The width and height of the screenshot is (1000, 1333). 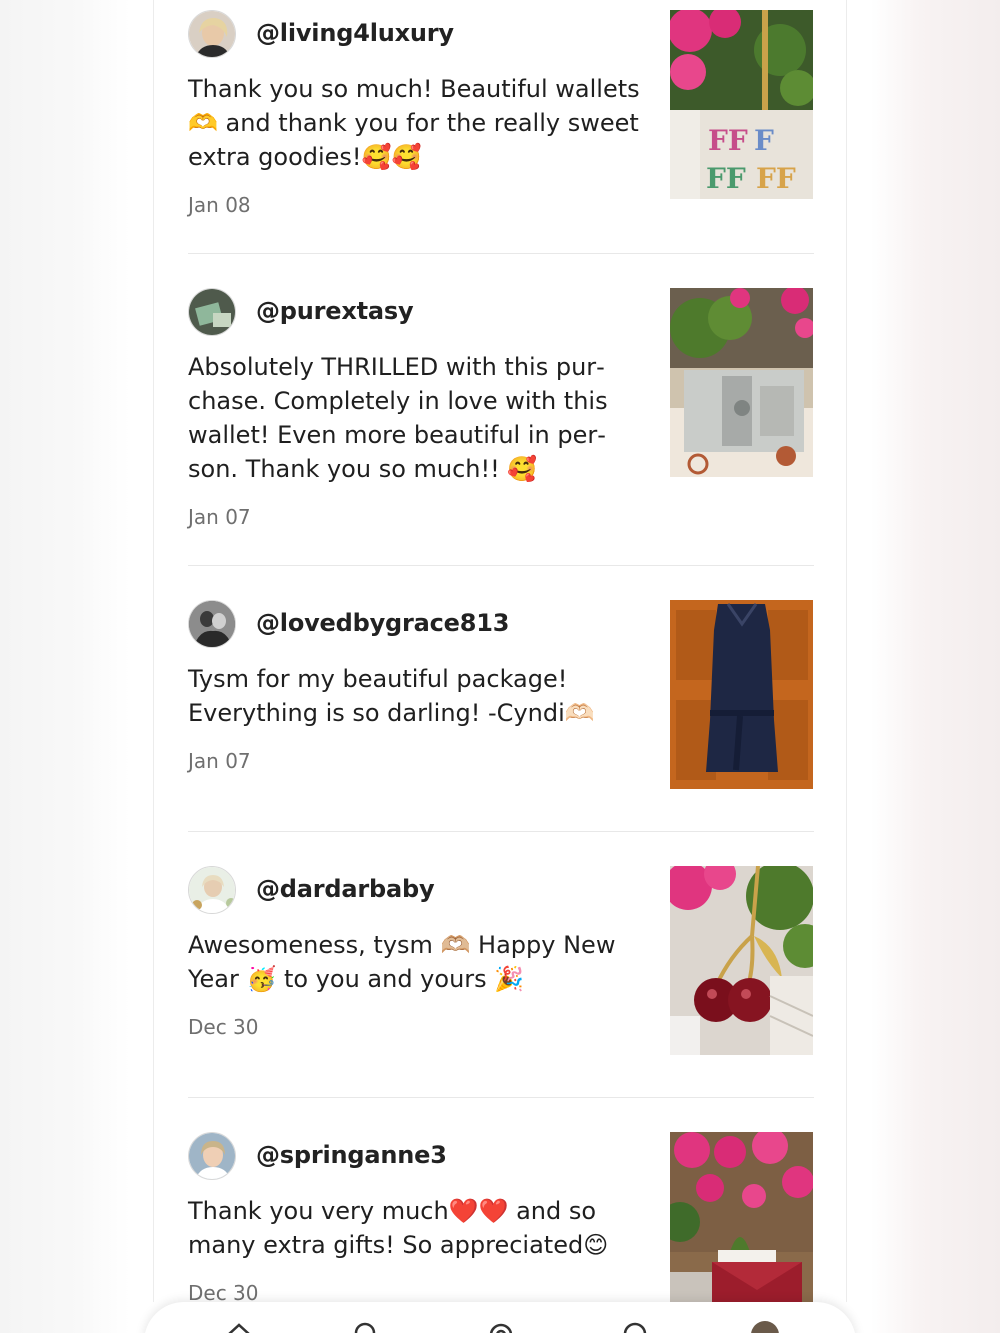 I want to click on review-photo: FF F FF FF, so click(x=741, y=104).